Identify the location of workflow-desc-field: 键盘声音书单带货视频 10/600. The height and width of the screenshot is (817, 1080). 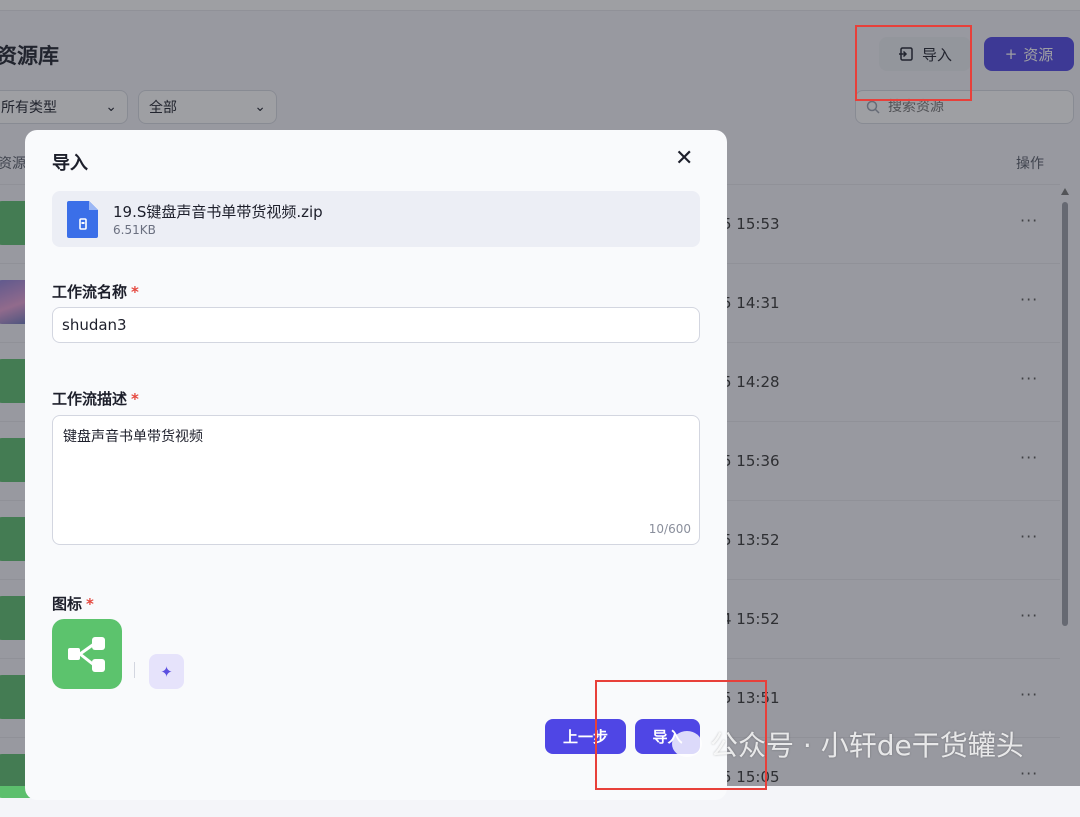
(376, 480).